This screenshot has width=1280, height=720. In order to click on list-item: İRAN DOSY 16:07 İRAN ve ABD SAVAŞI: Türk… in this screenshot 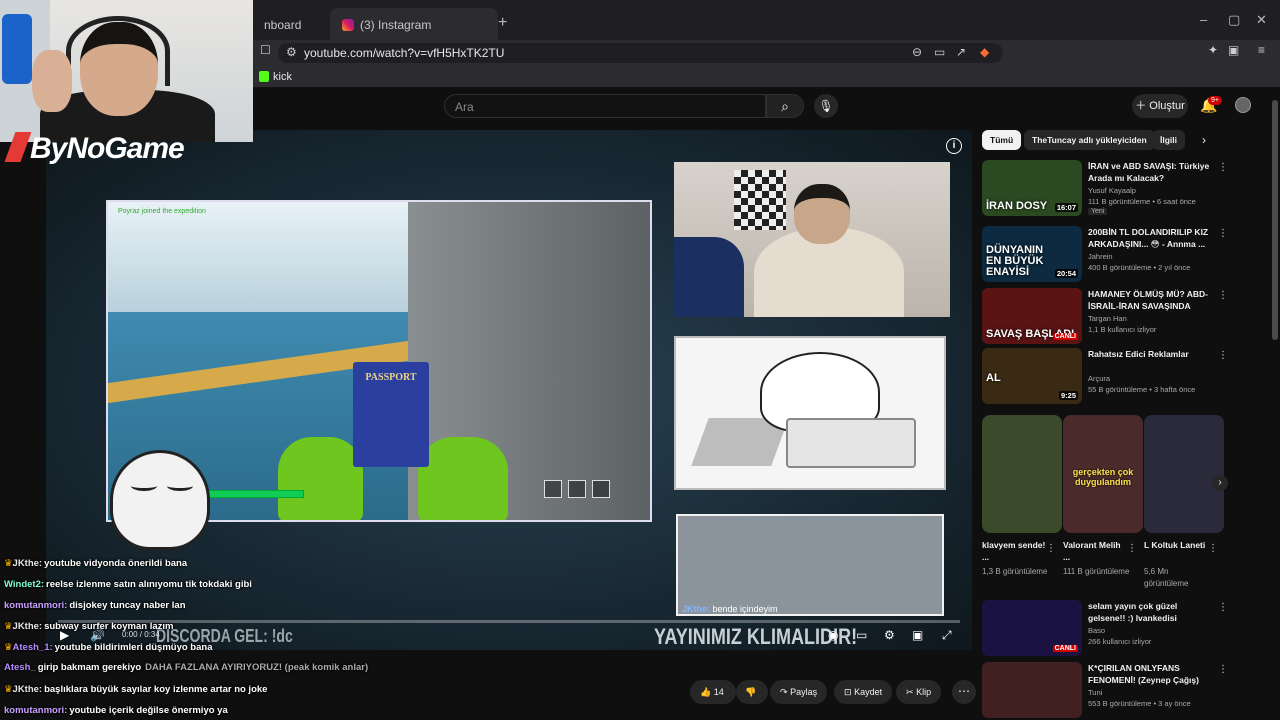, I will do `click(1105, 190)`.